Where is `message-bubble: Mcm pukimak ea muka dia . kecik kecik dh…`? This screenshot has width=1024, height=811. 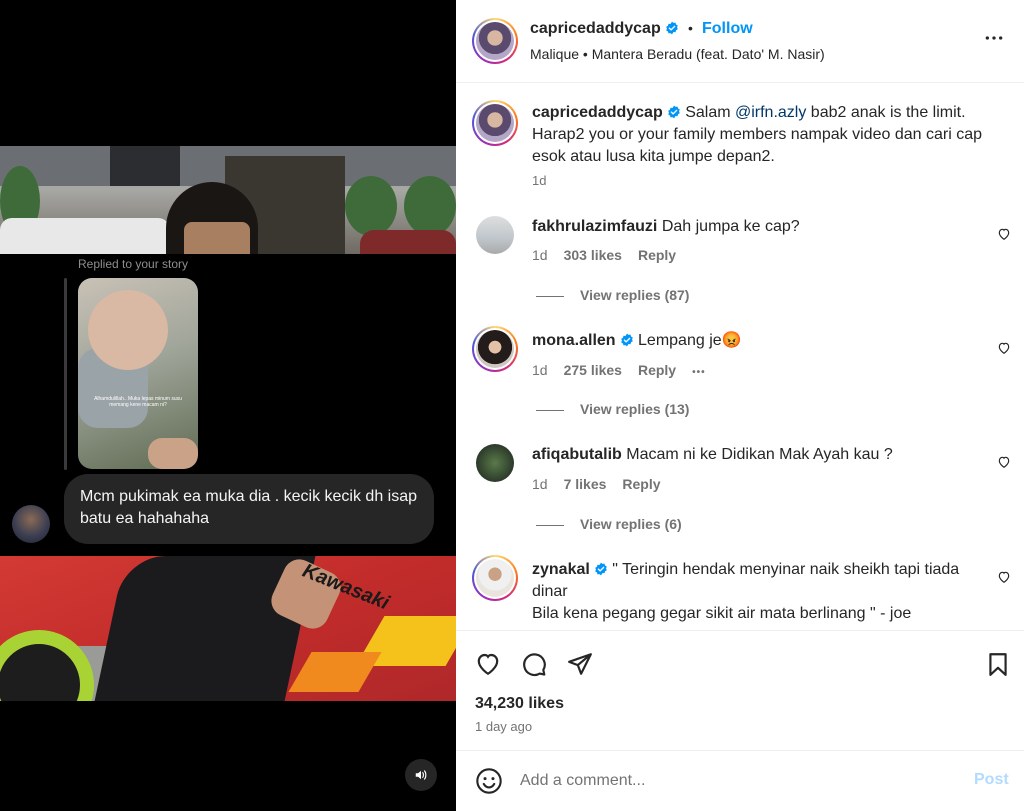 message-bubble: Mcm pukimak ea muka dia . kecik kecik dh… is located at coordinates (249, 509).